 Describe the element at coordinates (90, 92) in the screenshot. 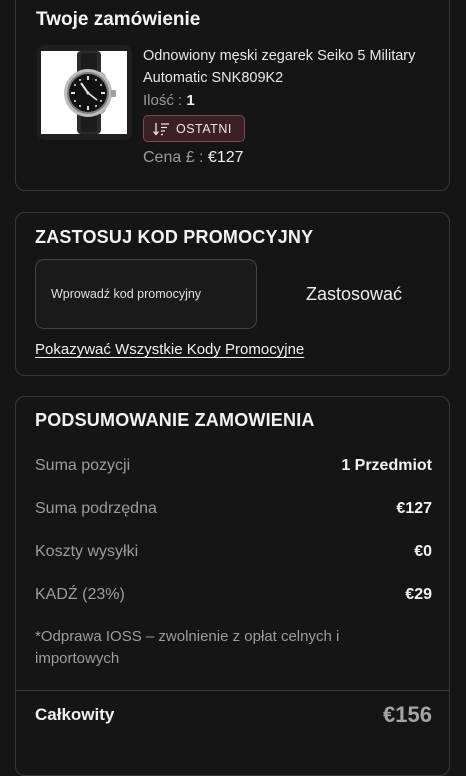

I see `wristwatch-icon` at that location.